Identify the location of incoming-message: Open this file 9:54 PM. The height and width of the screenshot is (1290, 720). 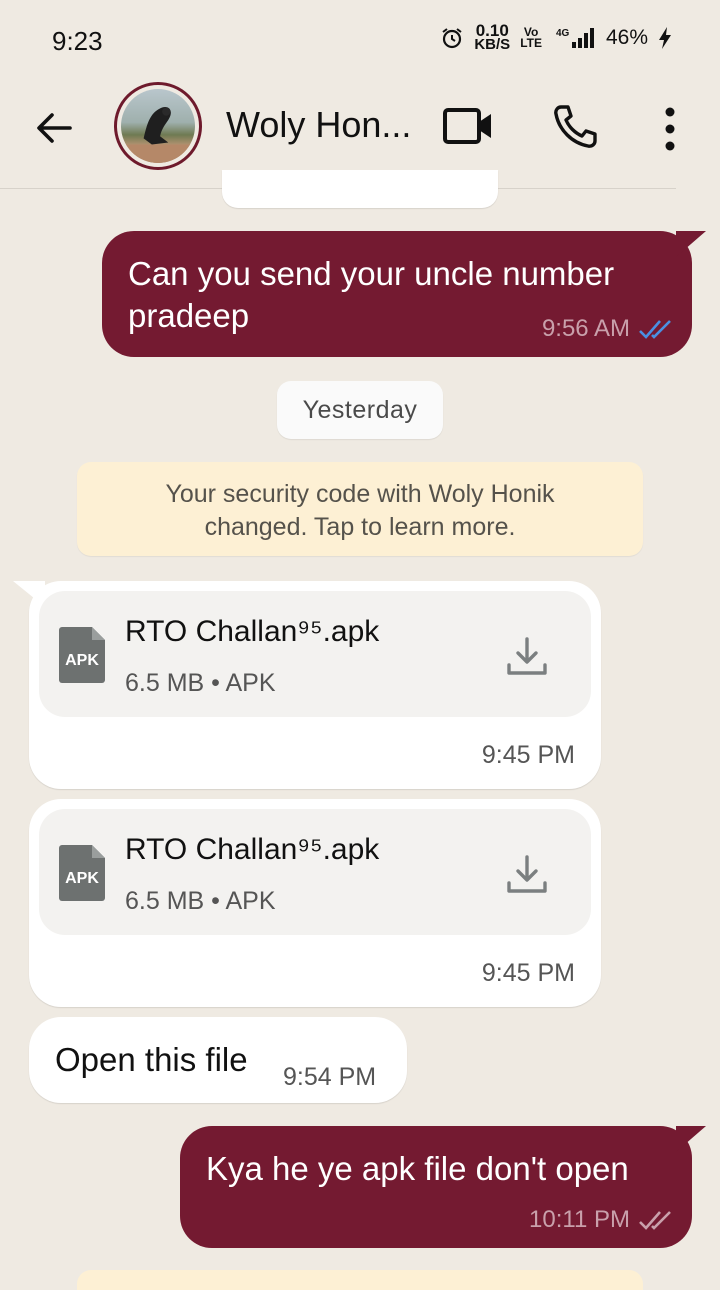
(218, 1060).